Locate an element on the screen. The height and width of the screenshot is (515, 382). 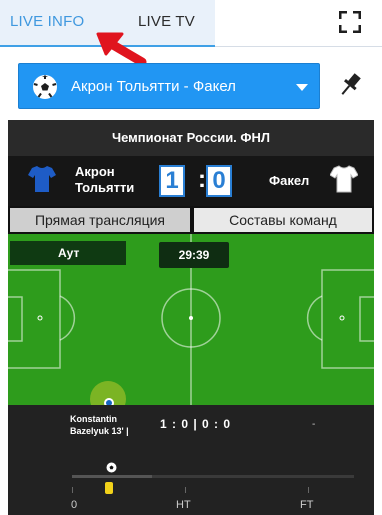
goal-ball-icon is located at coordinates (111, 467).